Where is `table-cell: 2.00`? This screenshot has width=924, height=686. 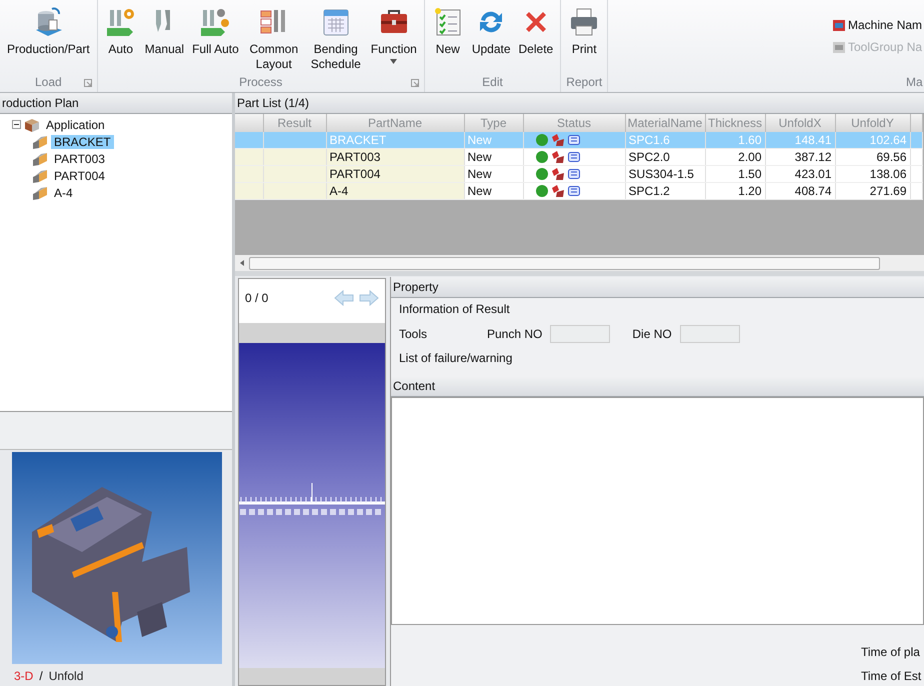
table-cell: 2.00 is located at coordinates (735, 157).